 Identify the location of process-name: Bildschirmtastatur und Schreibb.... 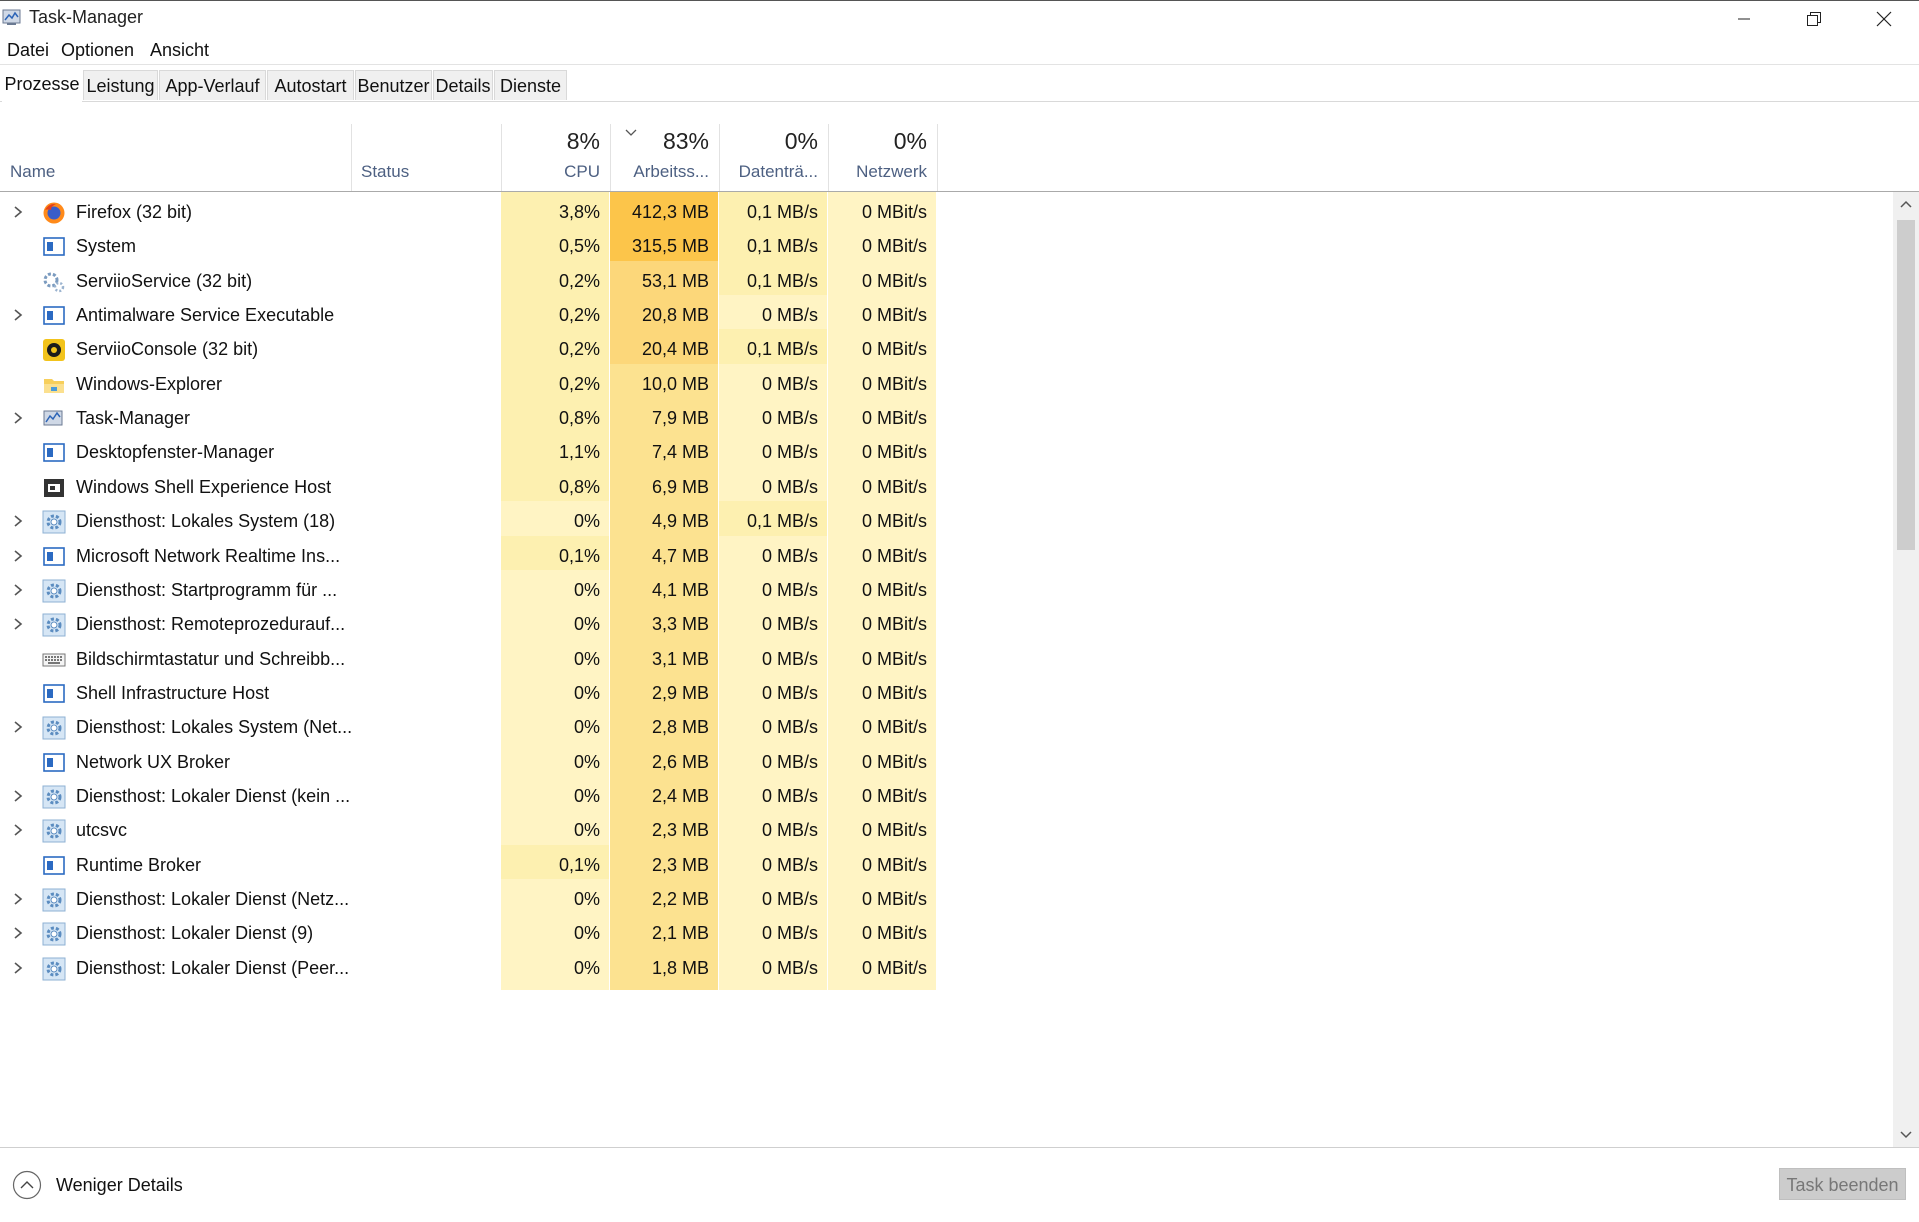
(211, 658).